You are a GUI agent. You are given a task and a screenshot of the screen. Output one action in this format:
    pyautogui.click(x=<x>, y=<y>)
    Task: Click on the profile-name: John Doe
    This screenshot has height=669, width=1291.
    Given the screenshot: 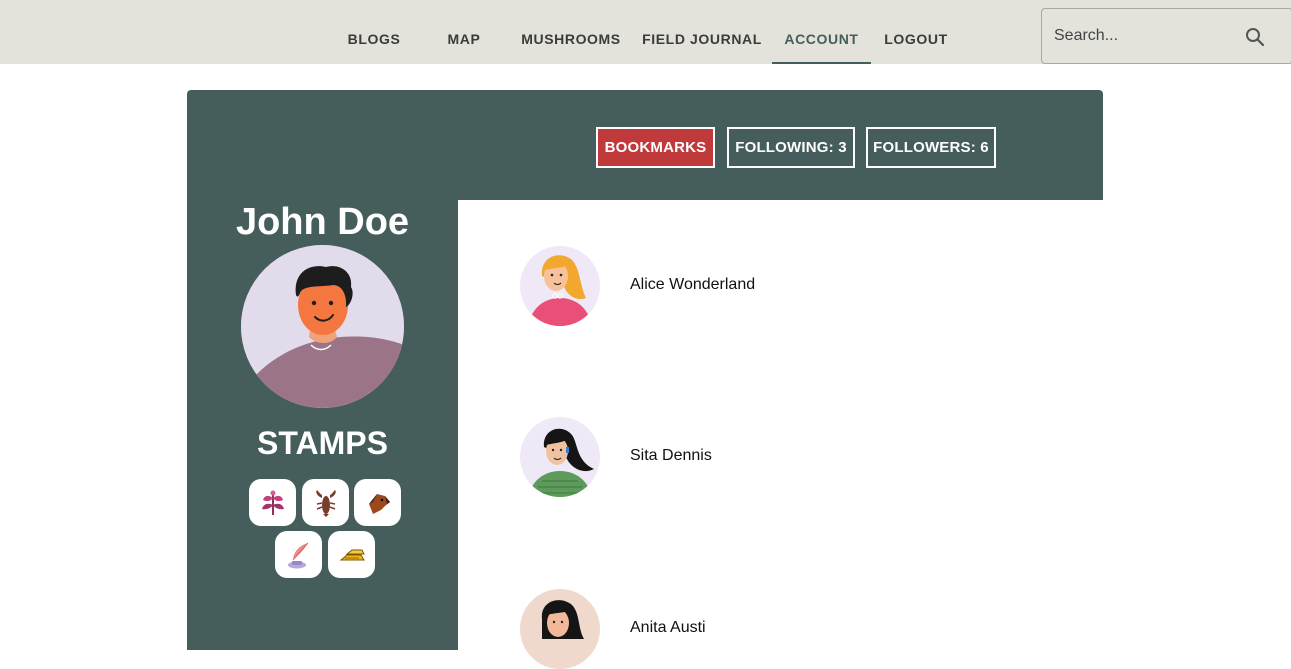 What is the action you would take?
    pyautogui.click(x=322, y=222)
    